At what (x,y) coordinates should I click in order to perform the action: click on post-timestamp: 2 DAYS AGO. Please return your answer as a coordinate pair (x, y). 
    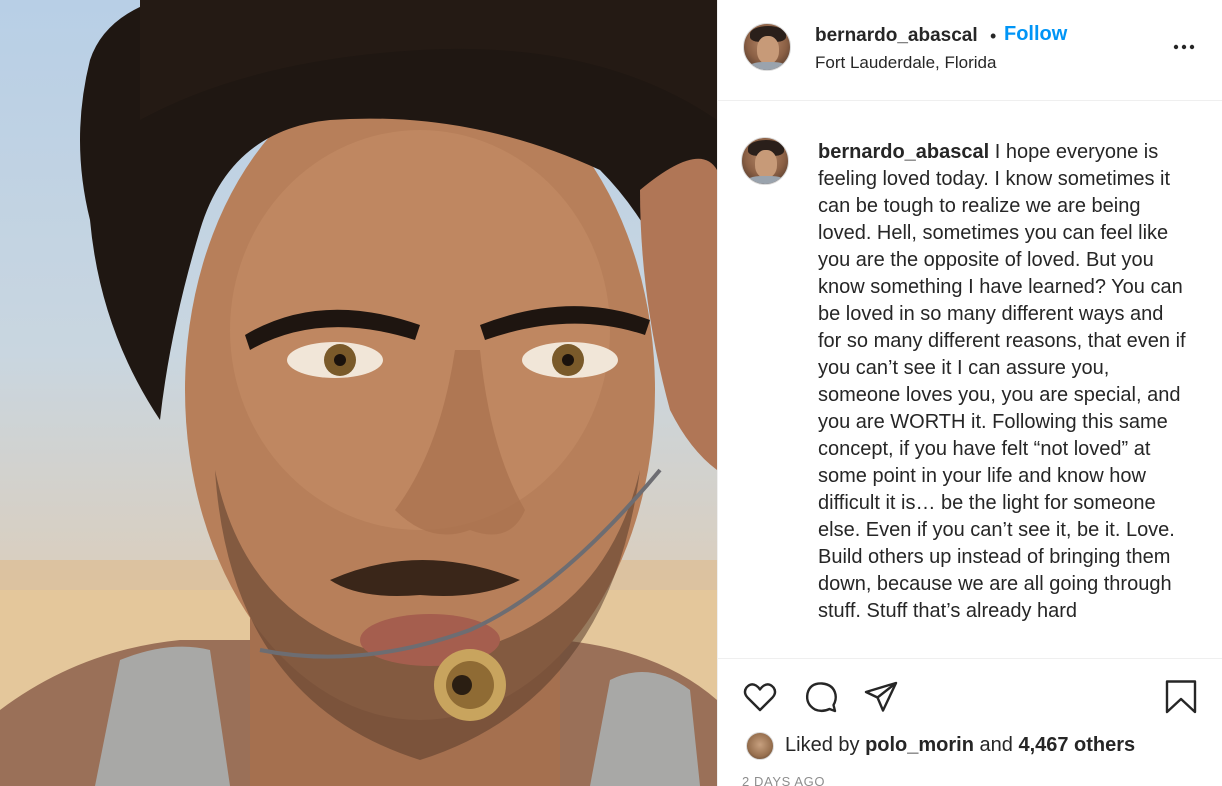
    Looking at the image, I should click on (783, 780).